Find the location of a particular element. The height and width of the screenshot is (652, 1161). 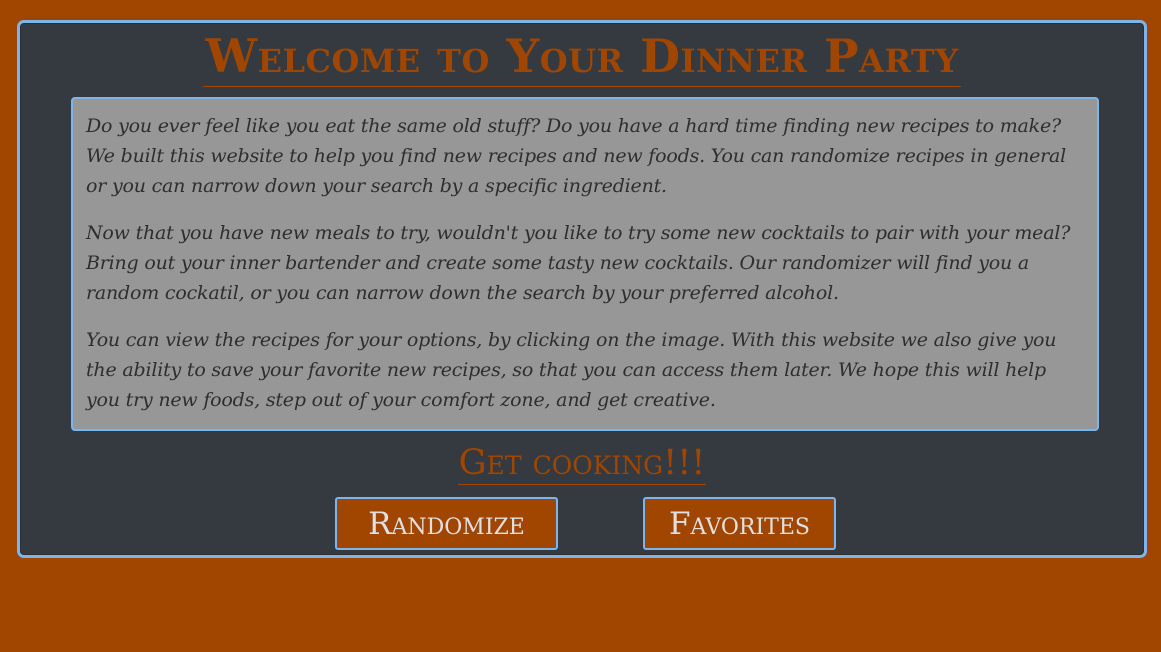

get-cooking-heading: Get cooking!!! is located at coordinates (582, 464).